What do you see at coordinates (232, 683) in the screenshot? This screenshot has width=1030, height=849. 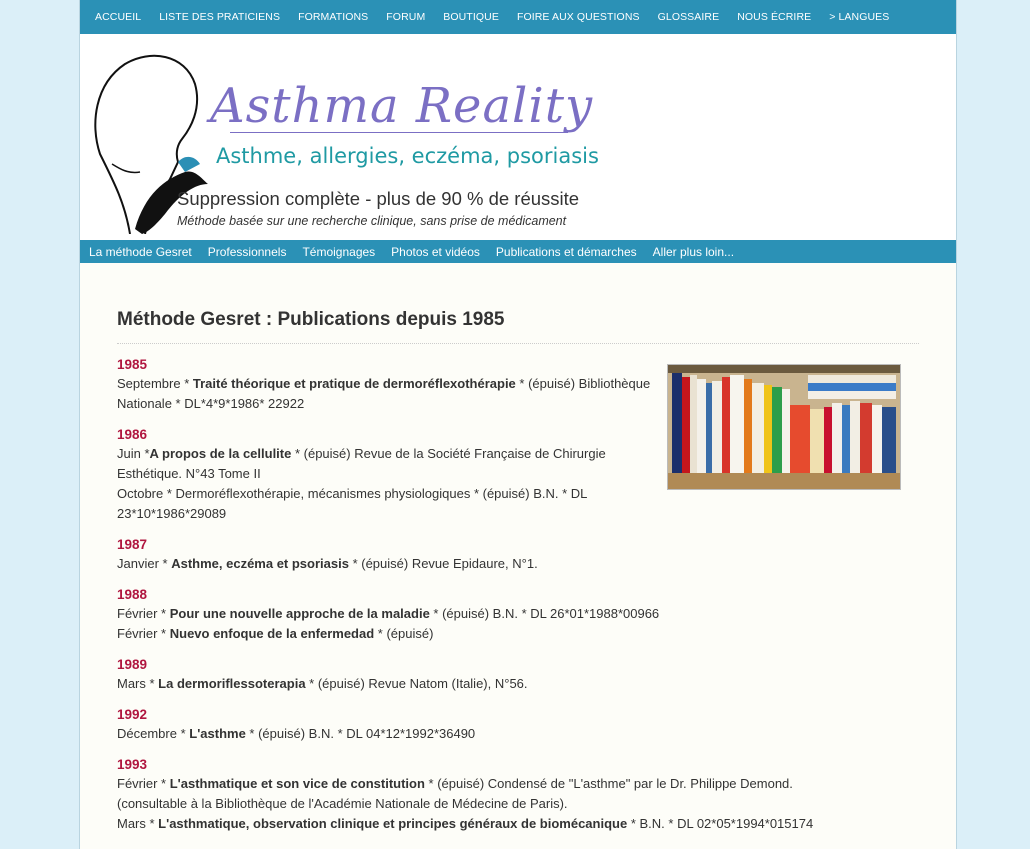 I see `entry-title: La dermoriflessoterapia` at bounding box center [232, 683].